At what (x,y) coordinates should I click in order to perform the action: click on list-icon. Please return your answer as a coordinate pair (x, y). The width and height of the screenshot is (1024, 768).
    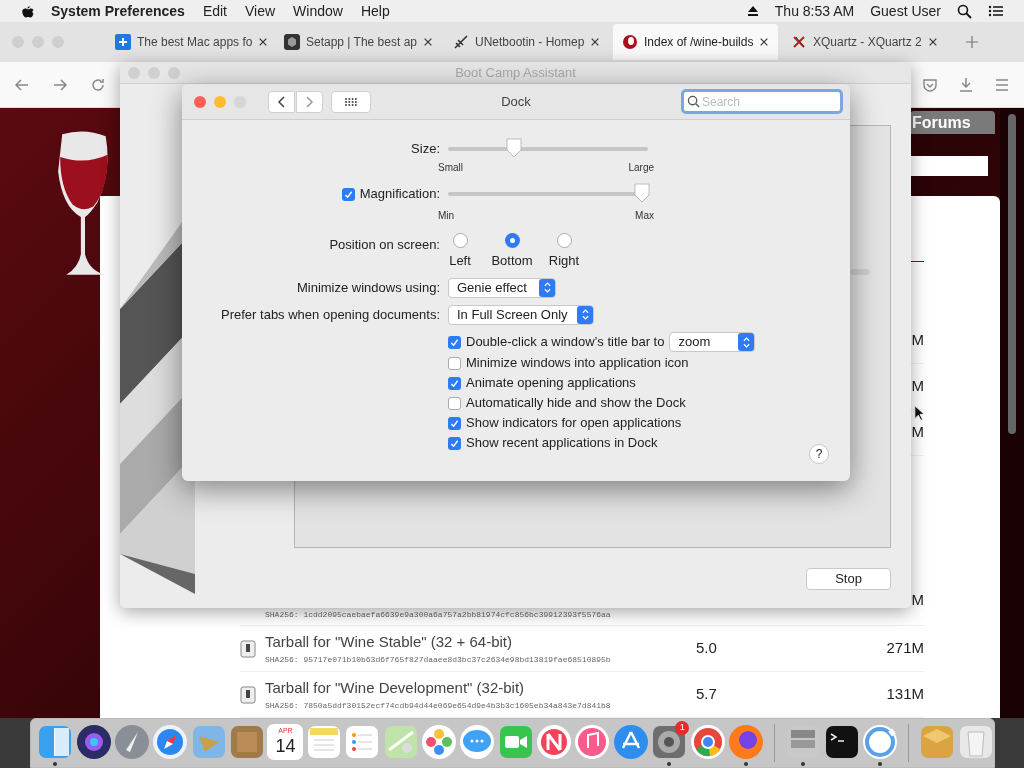
    Looking at the image, I should click on (996, 11).